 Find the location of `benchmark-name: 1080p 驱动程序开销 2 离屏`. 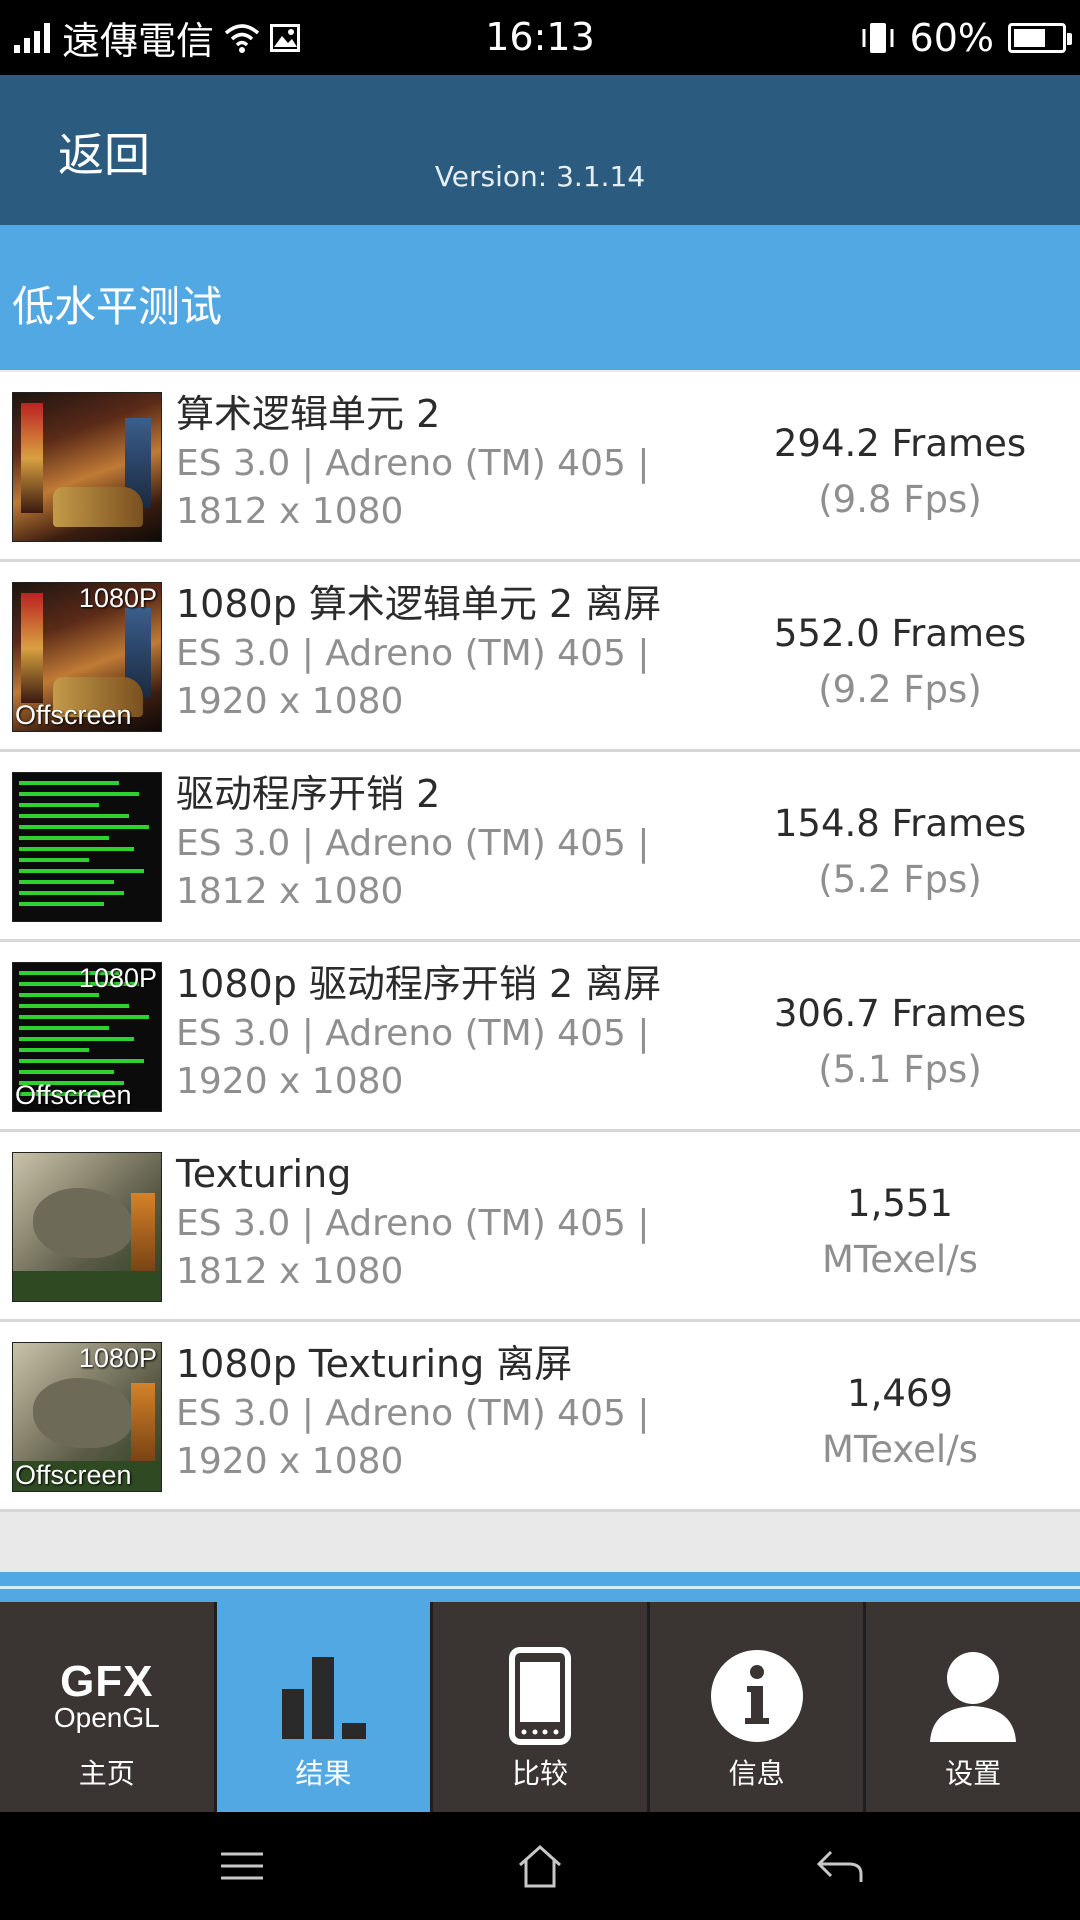

benchmark-name: 1080p 驱动程序开销 2 离屏 is located at coordinates (419, 984).